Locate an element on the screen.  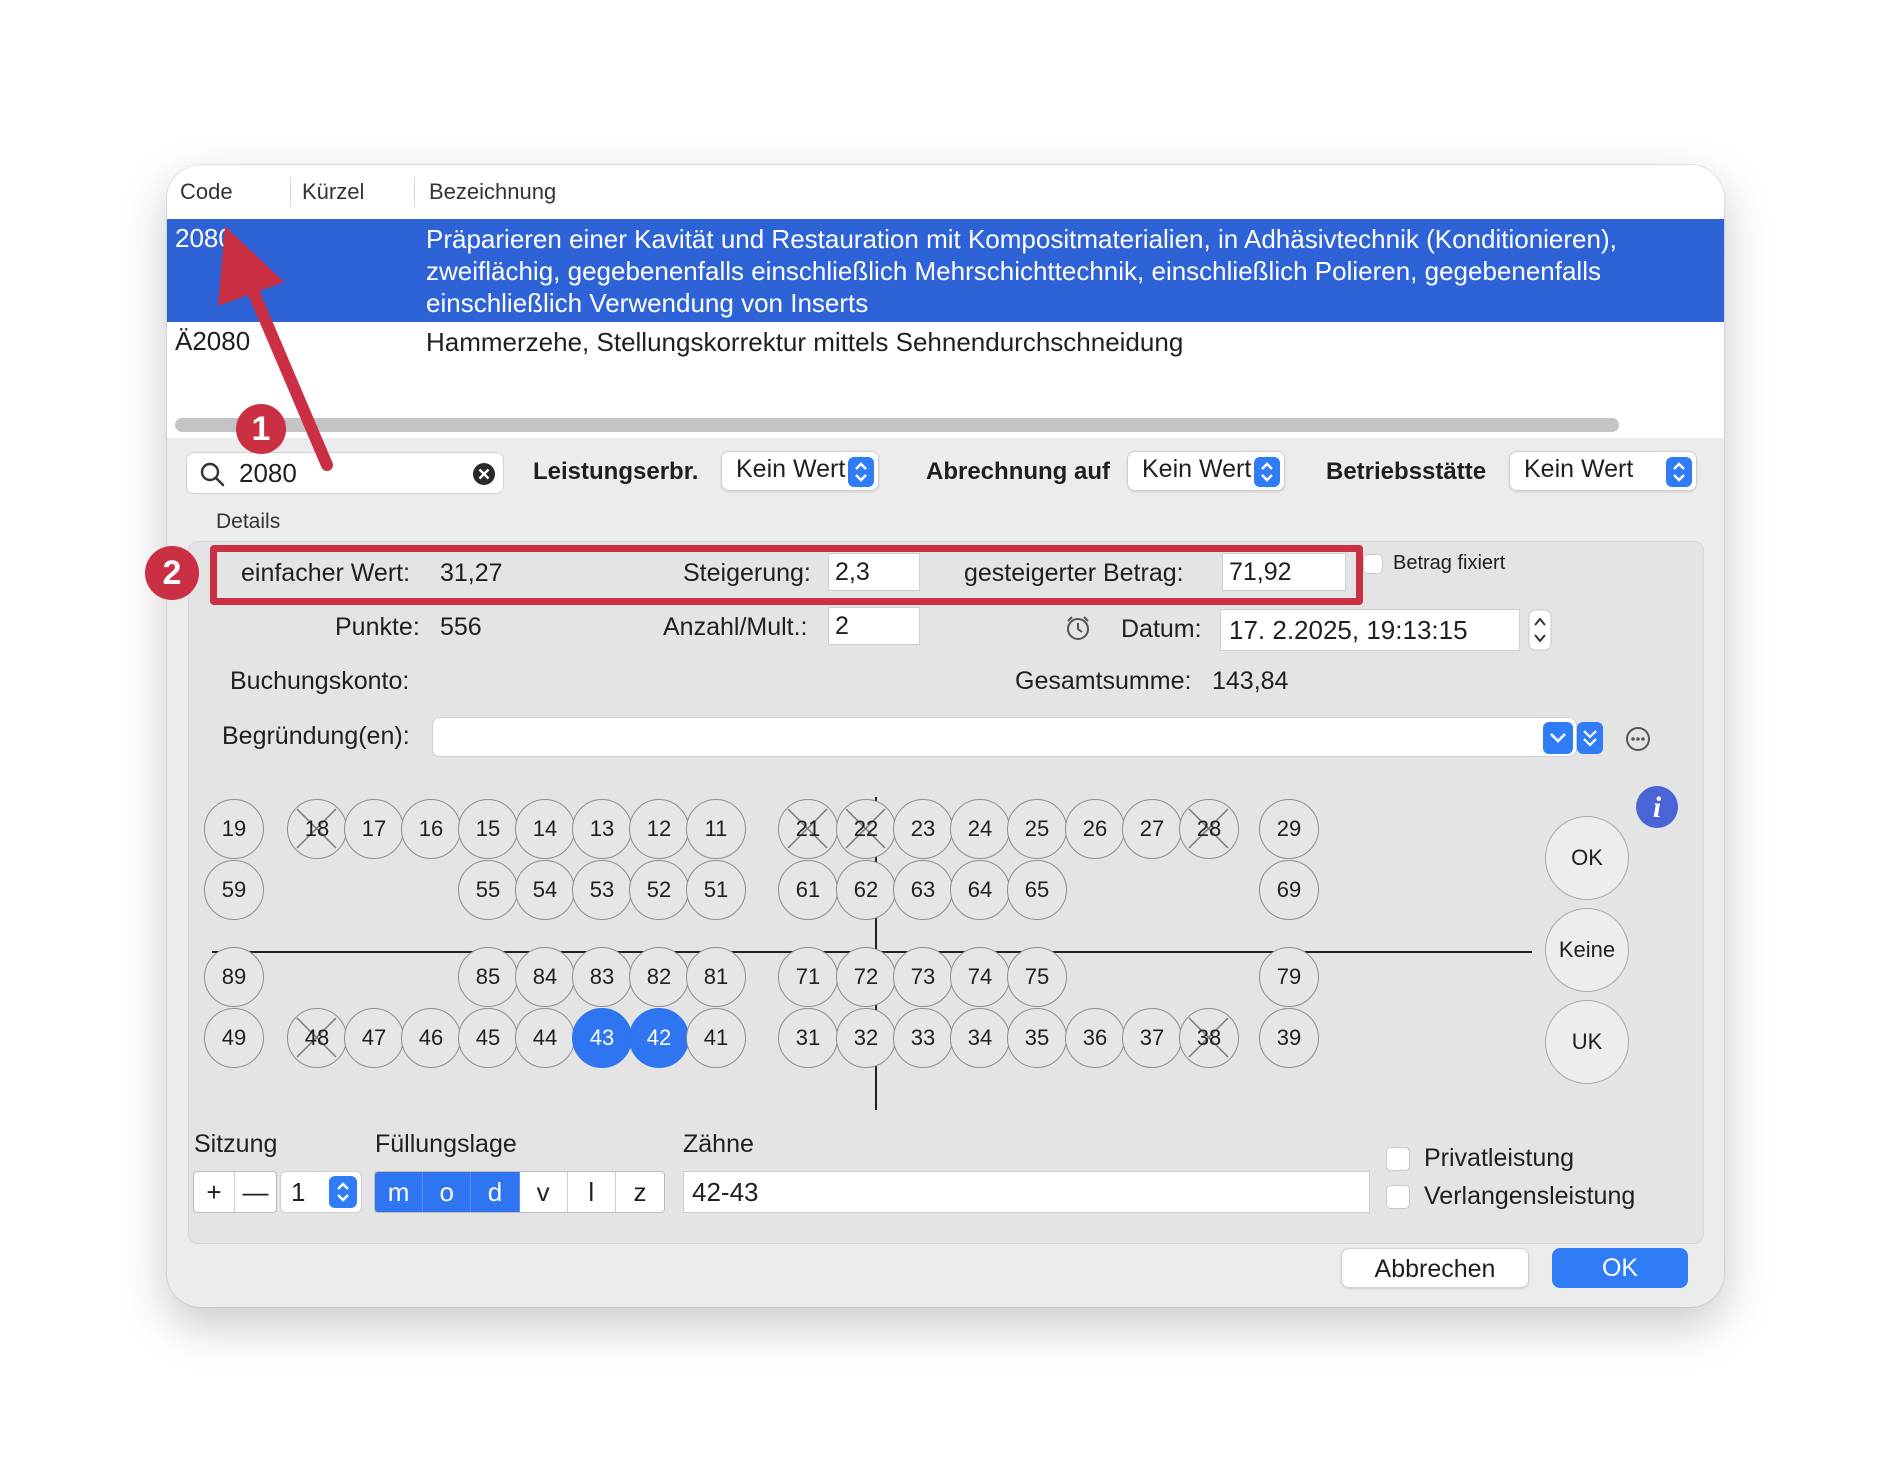
column-header-code: Code is located at coordinates (206, 192).